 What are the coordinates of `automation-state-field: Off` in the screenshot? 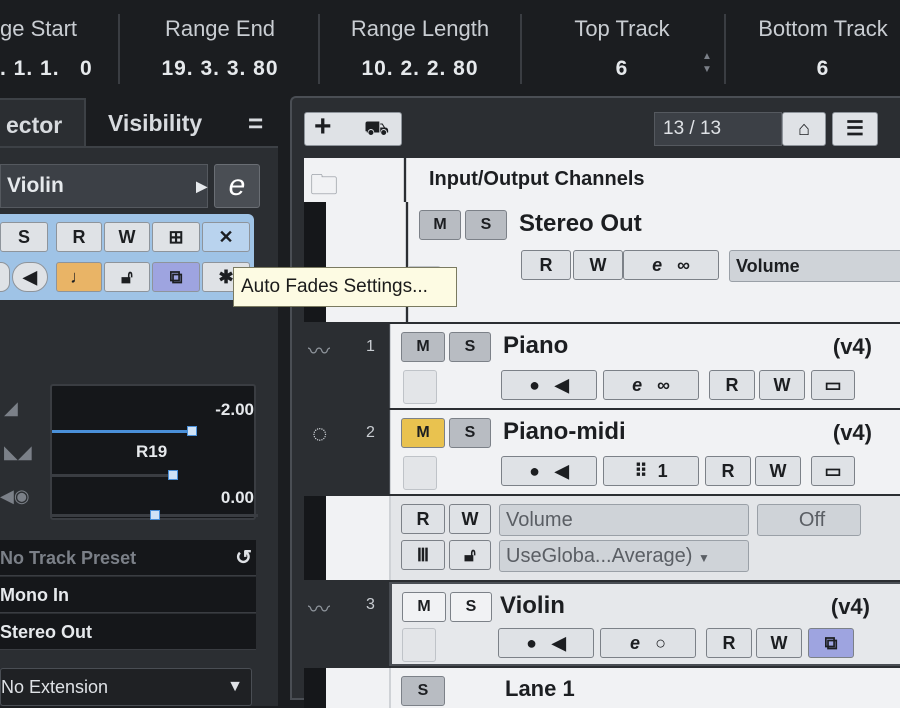 It's located at (809, 520).